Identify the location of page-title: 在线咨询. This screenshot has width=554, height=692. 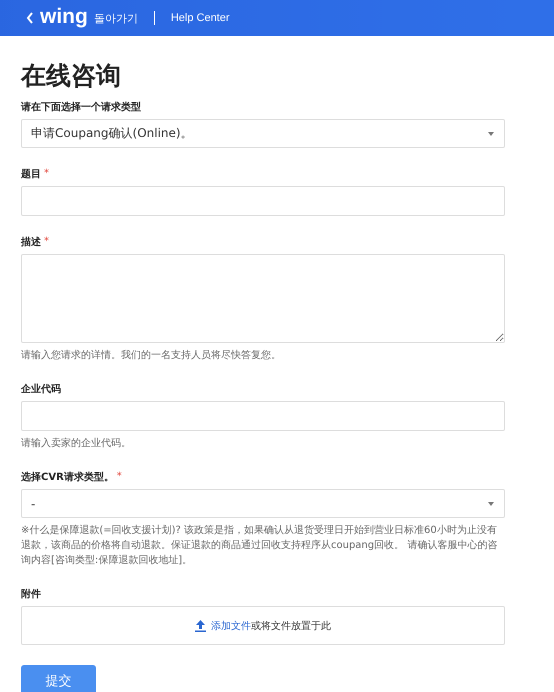
(71, 76).